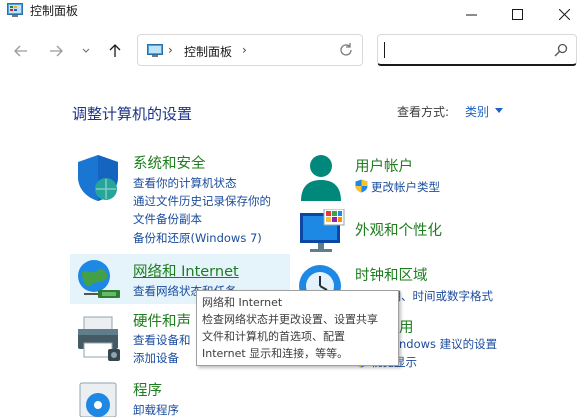  Describe the element at coordinates (197, 238) in the screenshot. I see `link-backup-restore: 备份和还原(Windows 7)` at that location.